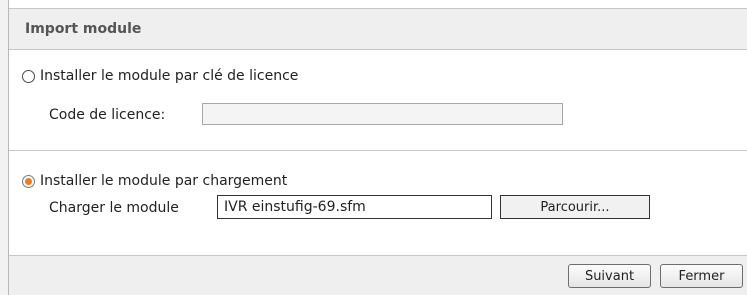 This screenshot has width=747, height=295. I want to click on close-button: Fermer, so click(701, 276).